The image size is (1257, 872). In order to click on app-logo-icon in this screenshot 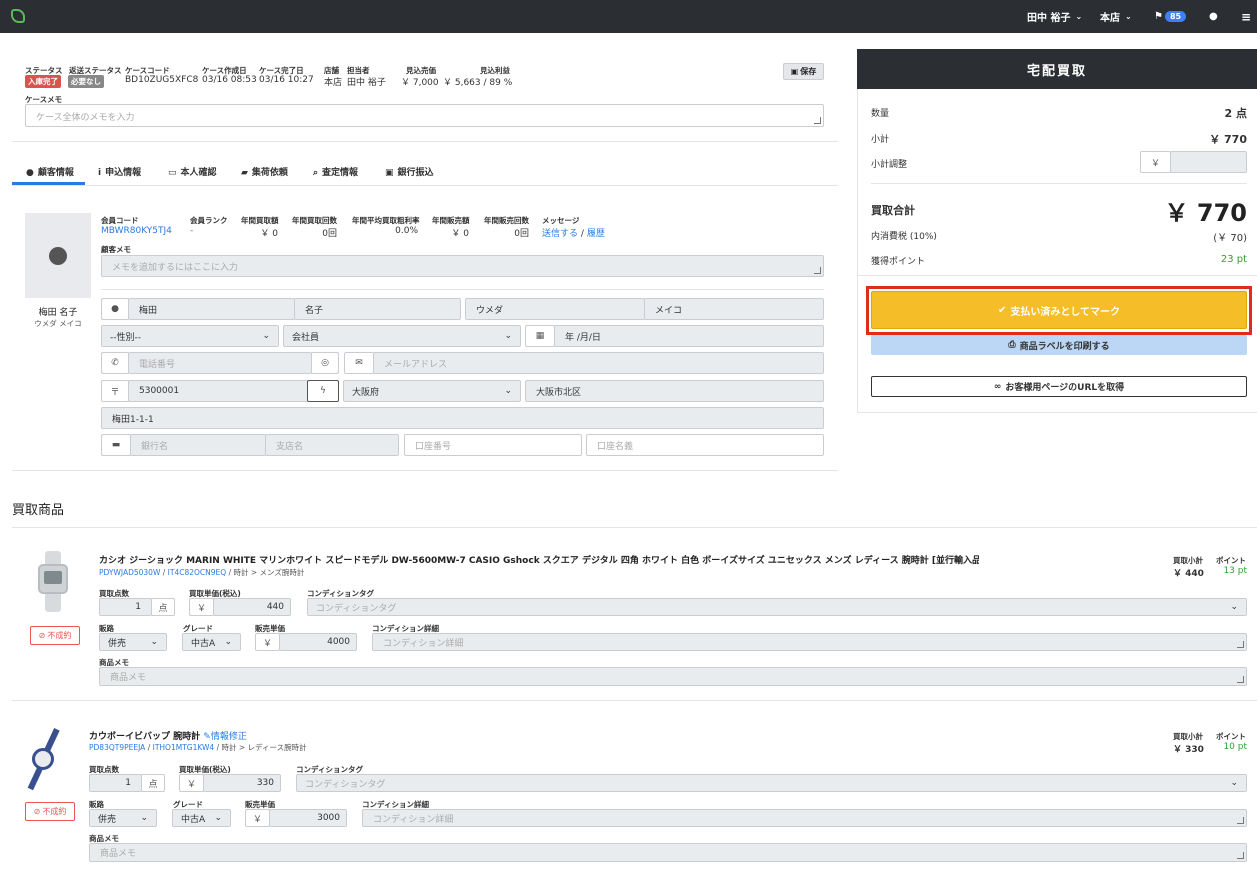, I will do `click(18, 16)`.